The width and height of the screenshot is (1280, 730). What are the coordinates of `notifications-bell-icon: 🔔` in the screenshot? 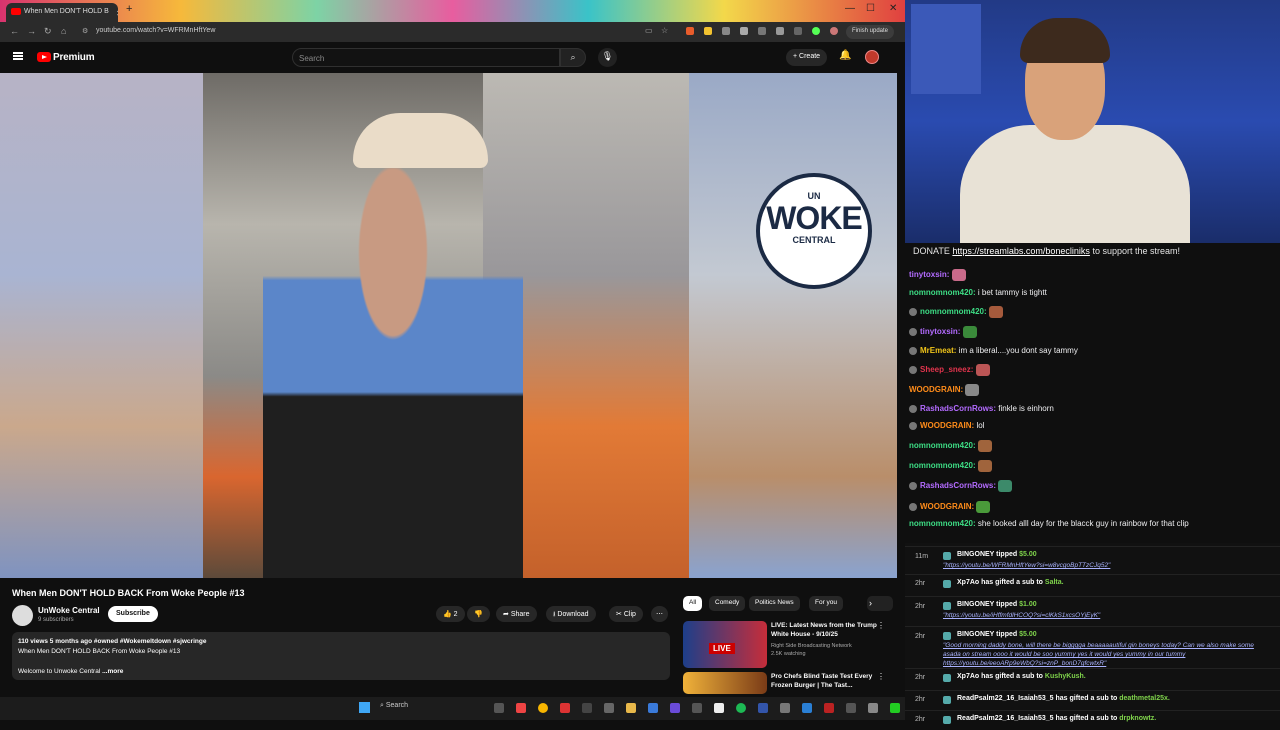 It's located at (845, 55).